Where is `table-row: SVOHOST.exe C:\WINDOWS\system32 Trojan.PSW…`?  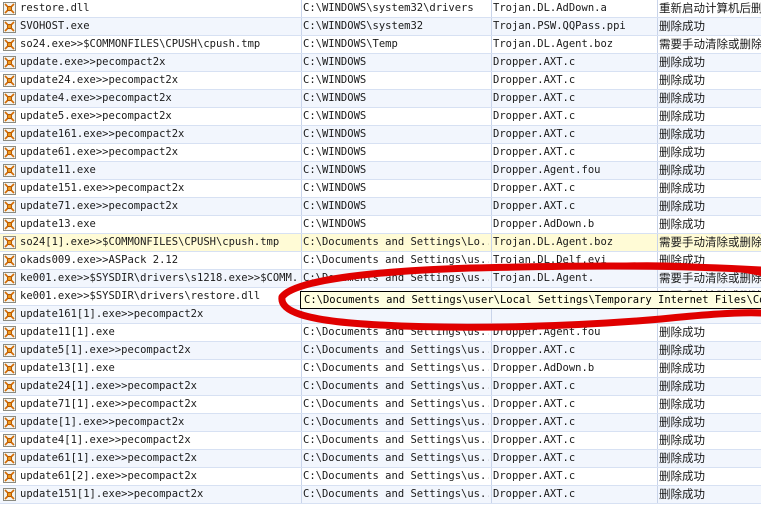 table-row: SVOHOST.exe C:\WINDOWS\system32 Trojan.PSW… is located at coordinates (380, 27).